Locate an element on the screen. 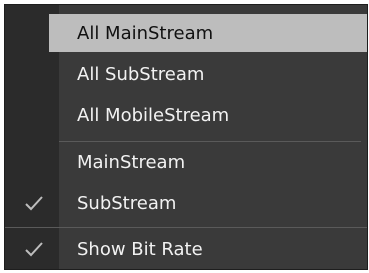 This screenshot has width=369, height=273. menu-item-all-mobilestream: All MobileStream is located at coordinates (213, 115).